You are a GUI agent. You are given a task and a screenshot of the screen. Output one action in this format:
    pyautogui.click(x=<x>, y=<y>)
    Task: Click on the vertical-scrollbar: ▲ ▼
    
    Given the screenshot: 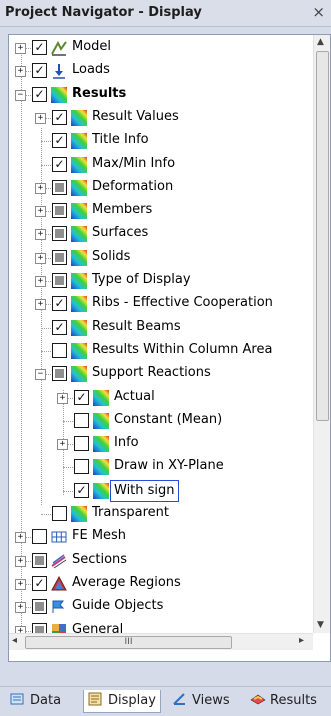 What is the action you would take?
    pyautogui.click(x=321, y=334)
    